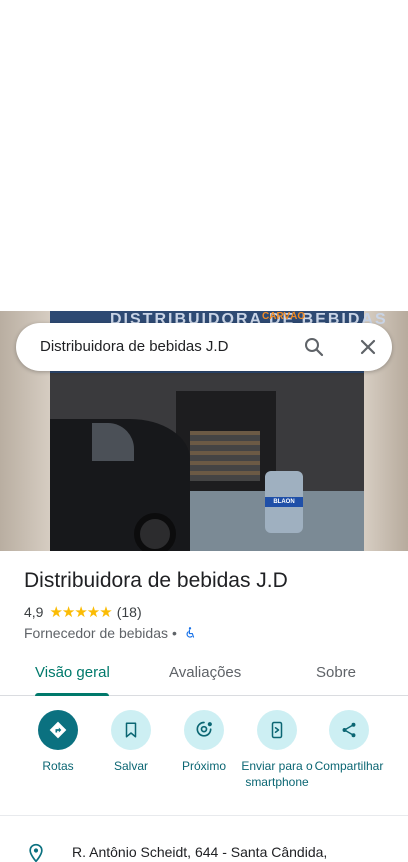  I want to click on save-label: Salvar, so click(130, 766).